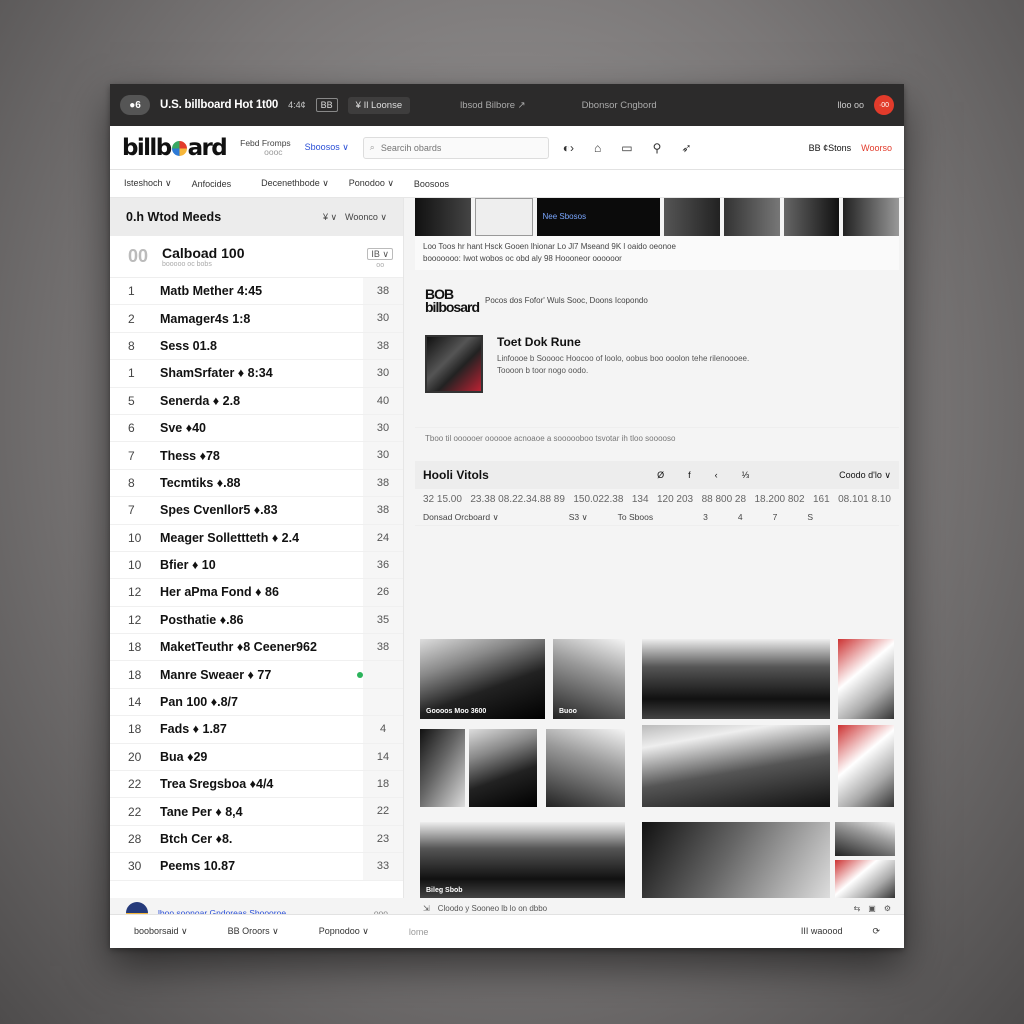 This screenshot has height=1024, width=1024. Describe the element at coordinates (775, 517) in the screenshot. I see `hot-filter-7: 7` at that location.